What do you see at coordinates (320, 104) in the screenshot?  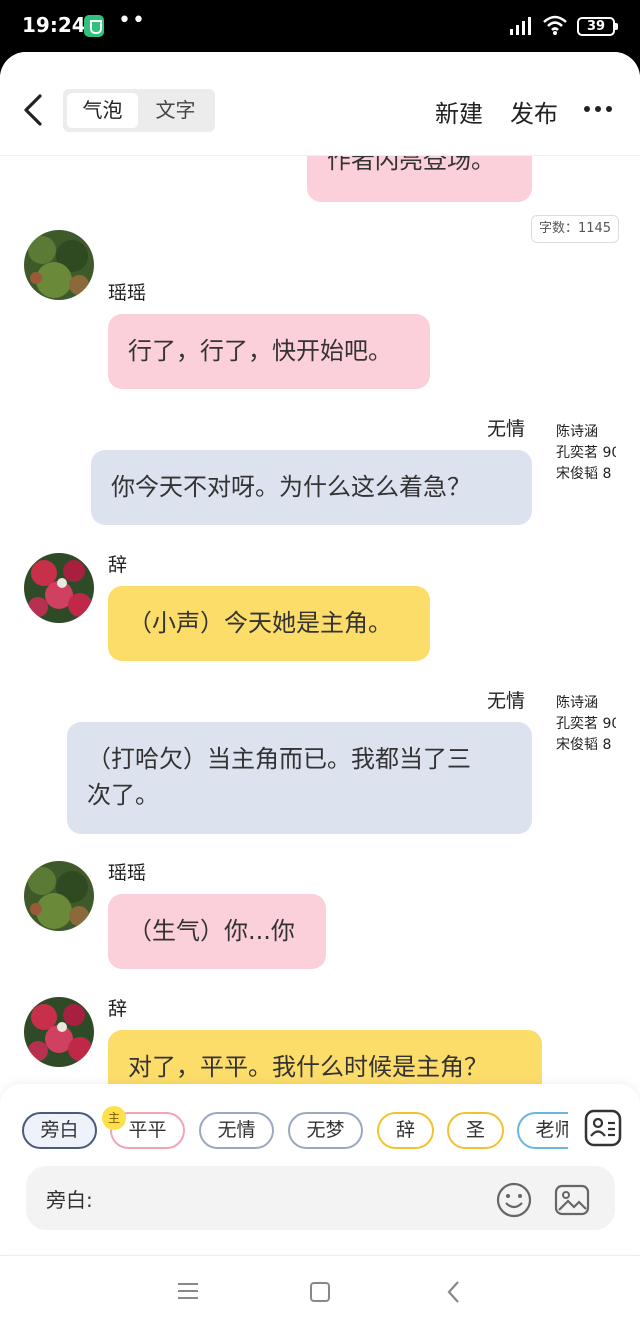 I see `top-bar: 气泡 文字 新建 发布` at bounding box center [320, 104].